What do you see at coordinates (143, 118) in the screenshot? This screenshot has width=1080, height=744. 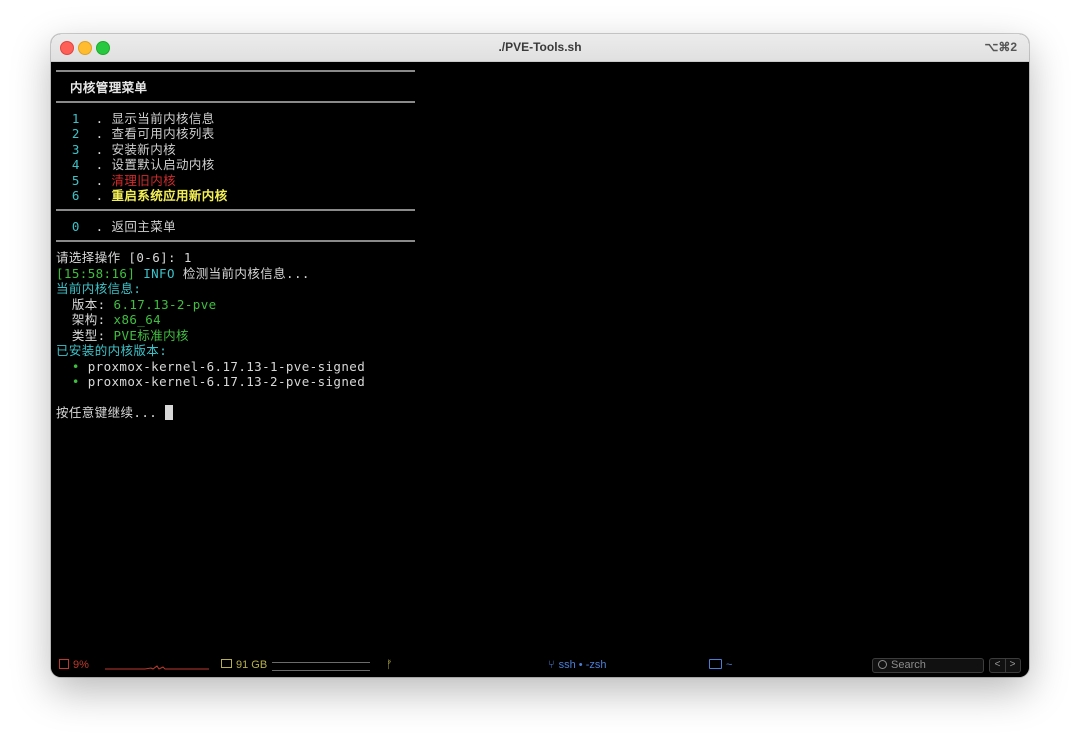 I see `menu-item-1: 1 . 显示当前内核信息` at bounding box center [143, 118].